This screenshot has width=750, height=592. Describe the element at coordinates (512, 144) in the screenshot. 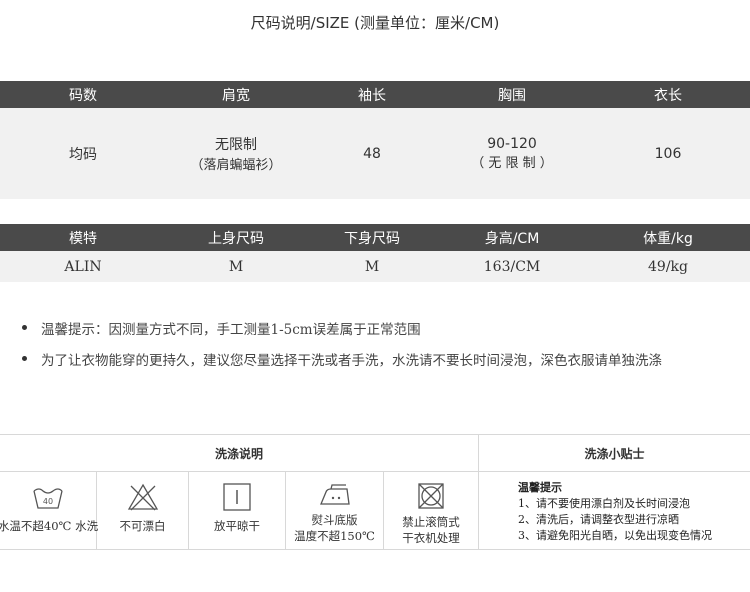

I see `chest-value: 90-120` at that location.